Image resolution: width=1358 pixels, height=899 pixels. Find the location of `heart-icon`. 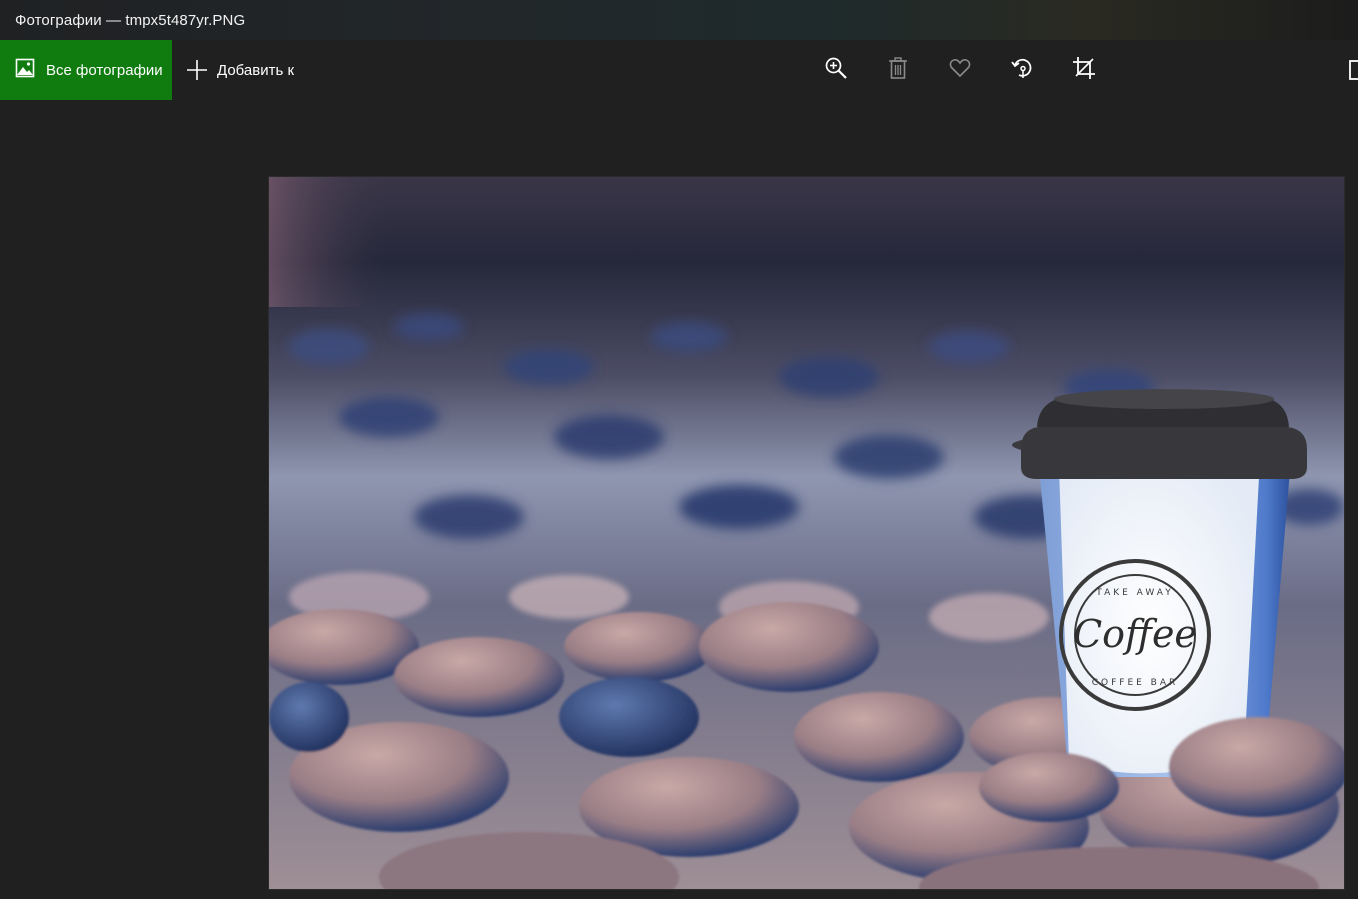

heart-icon is located at coordinates (960, 70).